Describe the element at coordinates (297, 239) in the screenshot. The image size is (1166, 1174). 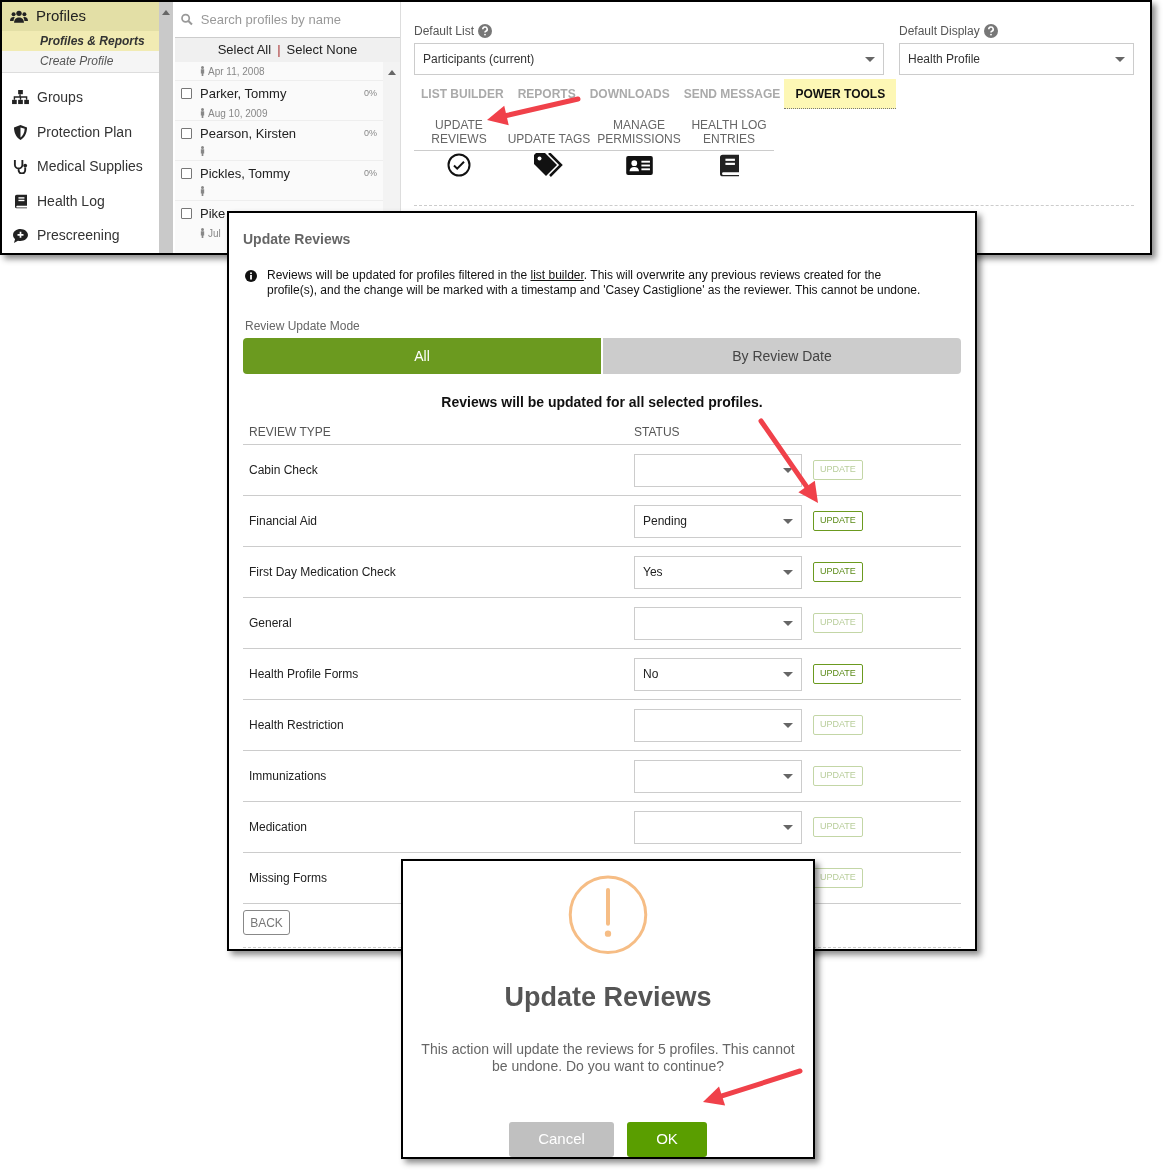
I see `panel-title: Update Reviews` at that location.